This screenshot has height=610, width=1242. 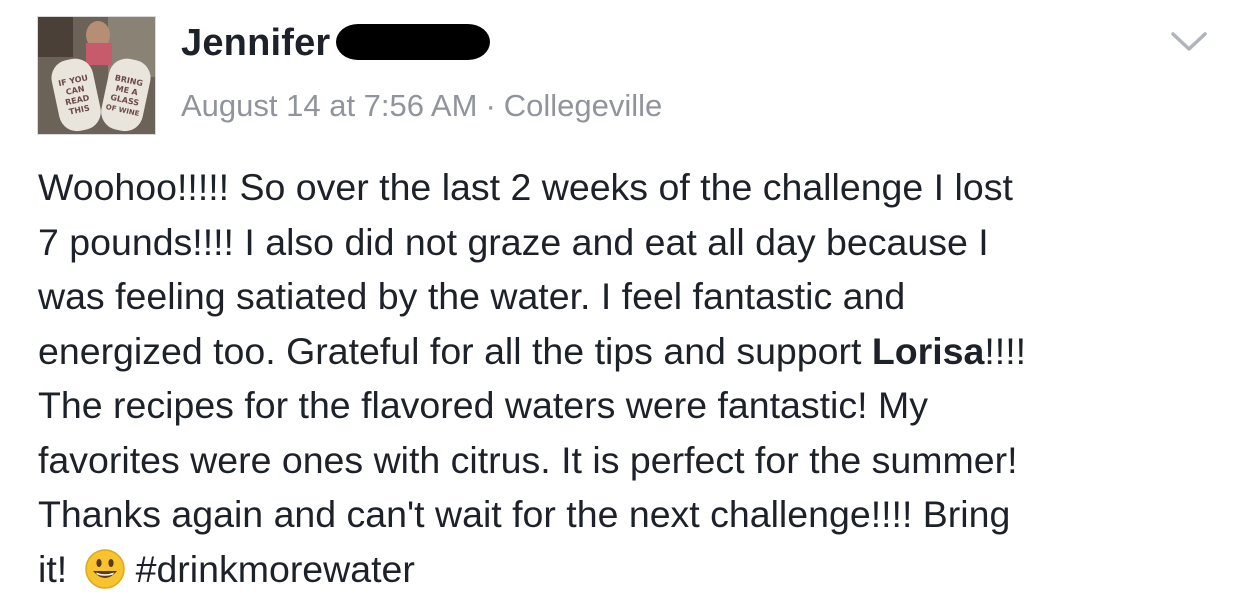 What do you see at coordinates (275, 569) in the screenshot?
I see `hashtag-link: #drinkmorewater` at bounding box center [275, 569].